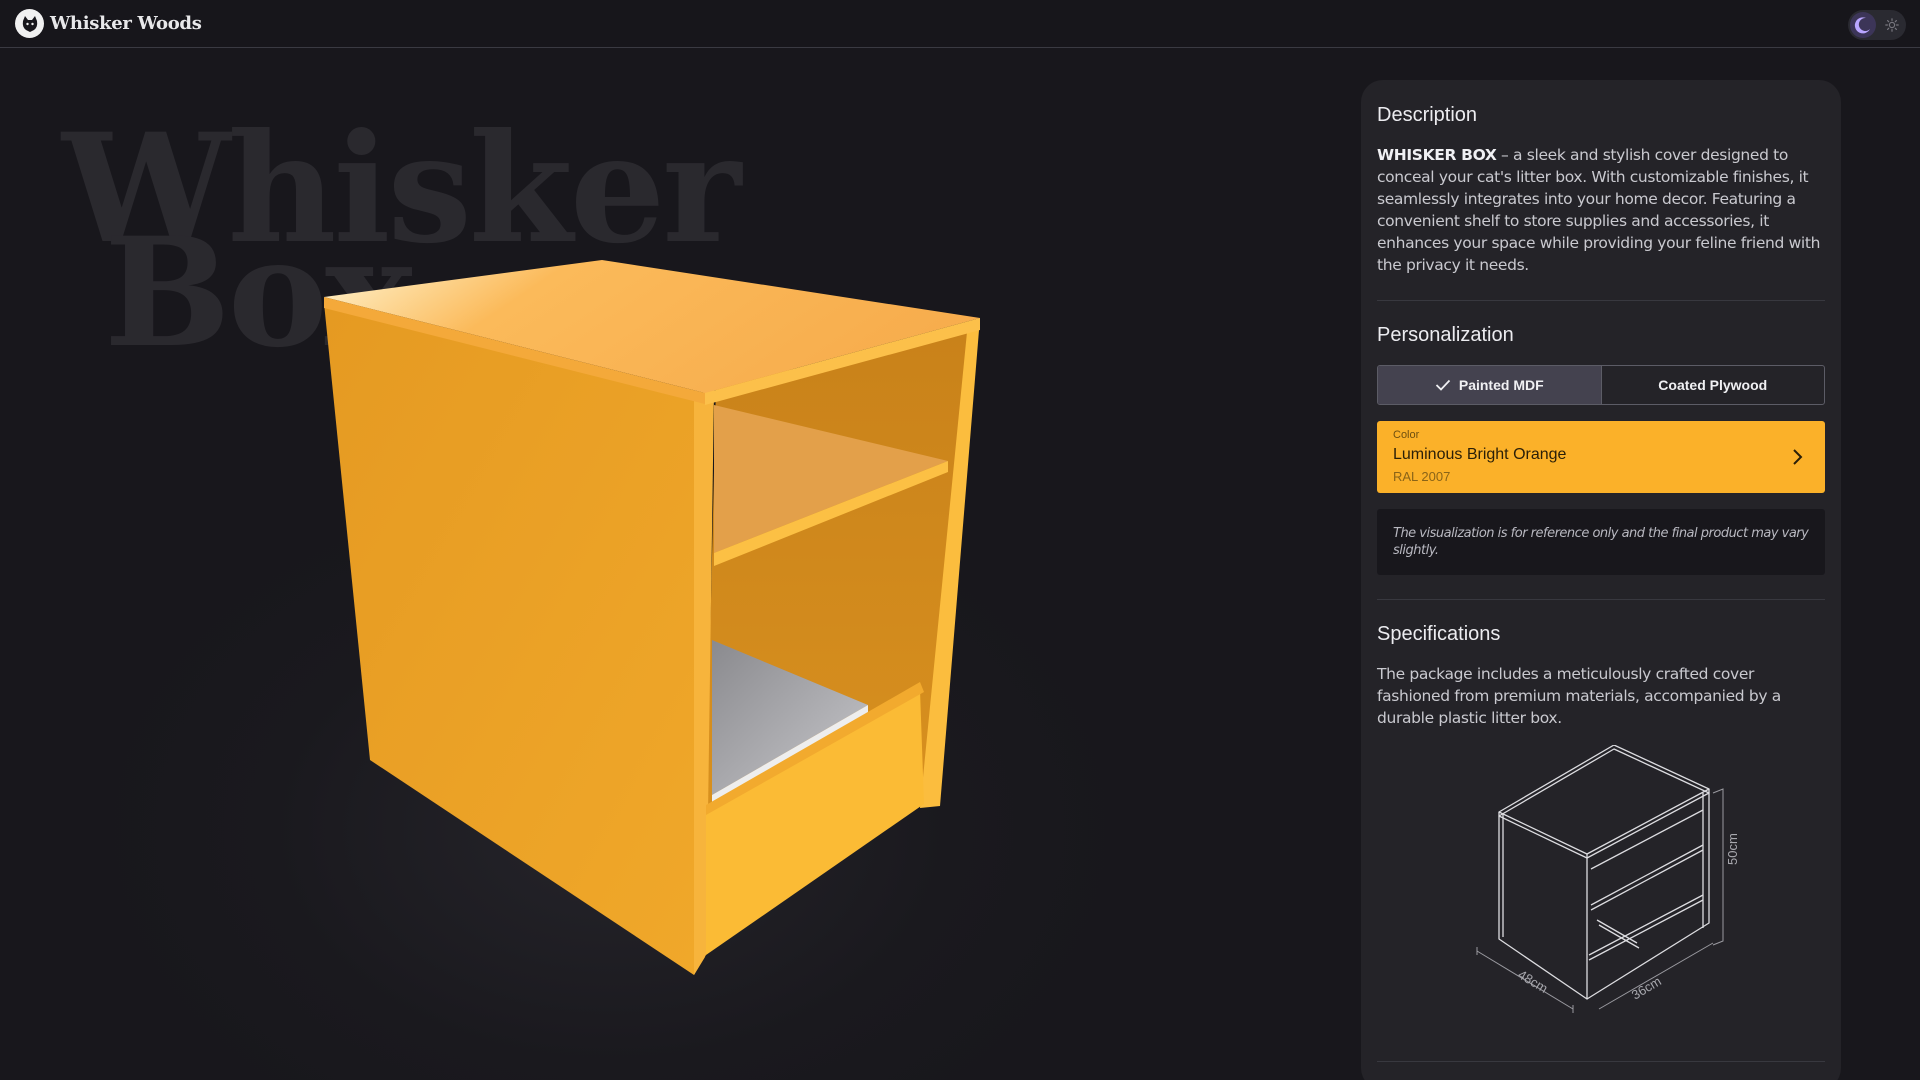 This screenshot has height=1080, width=1920. What do you see at coordinates (1443, 385) in the screenshot?
I see `check-icon` at bounding box center [1443, 385].